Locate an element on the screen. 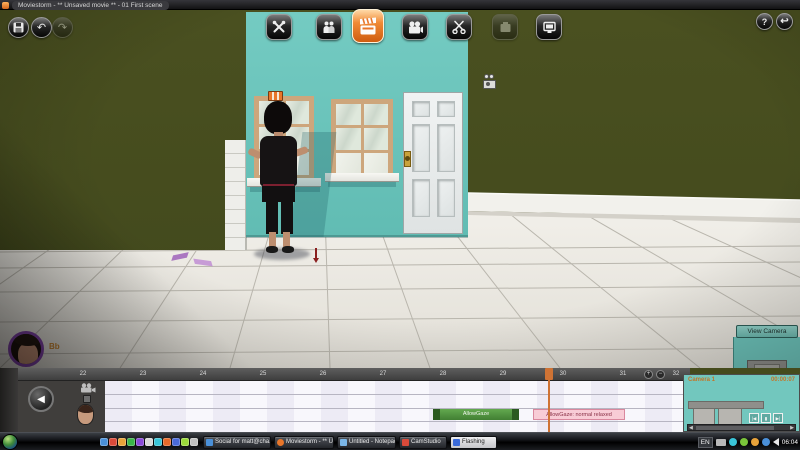 This screenshot has height=450, width=800. save-icon is located at coordinates (18, 27).